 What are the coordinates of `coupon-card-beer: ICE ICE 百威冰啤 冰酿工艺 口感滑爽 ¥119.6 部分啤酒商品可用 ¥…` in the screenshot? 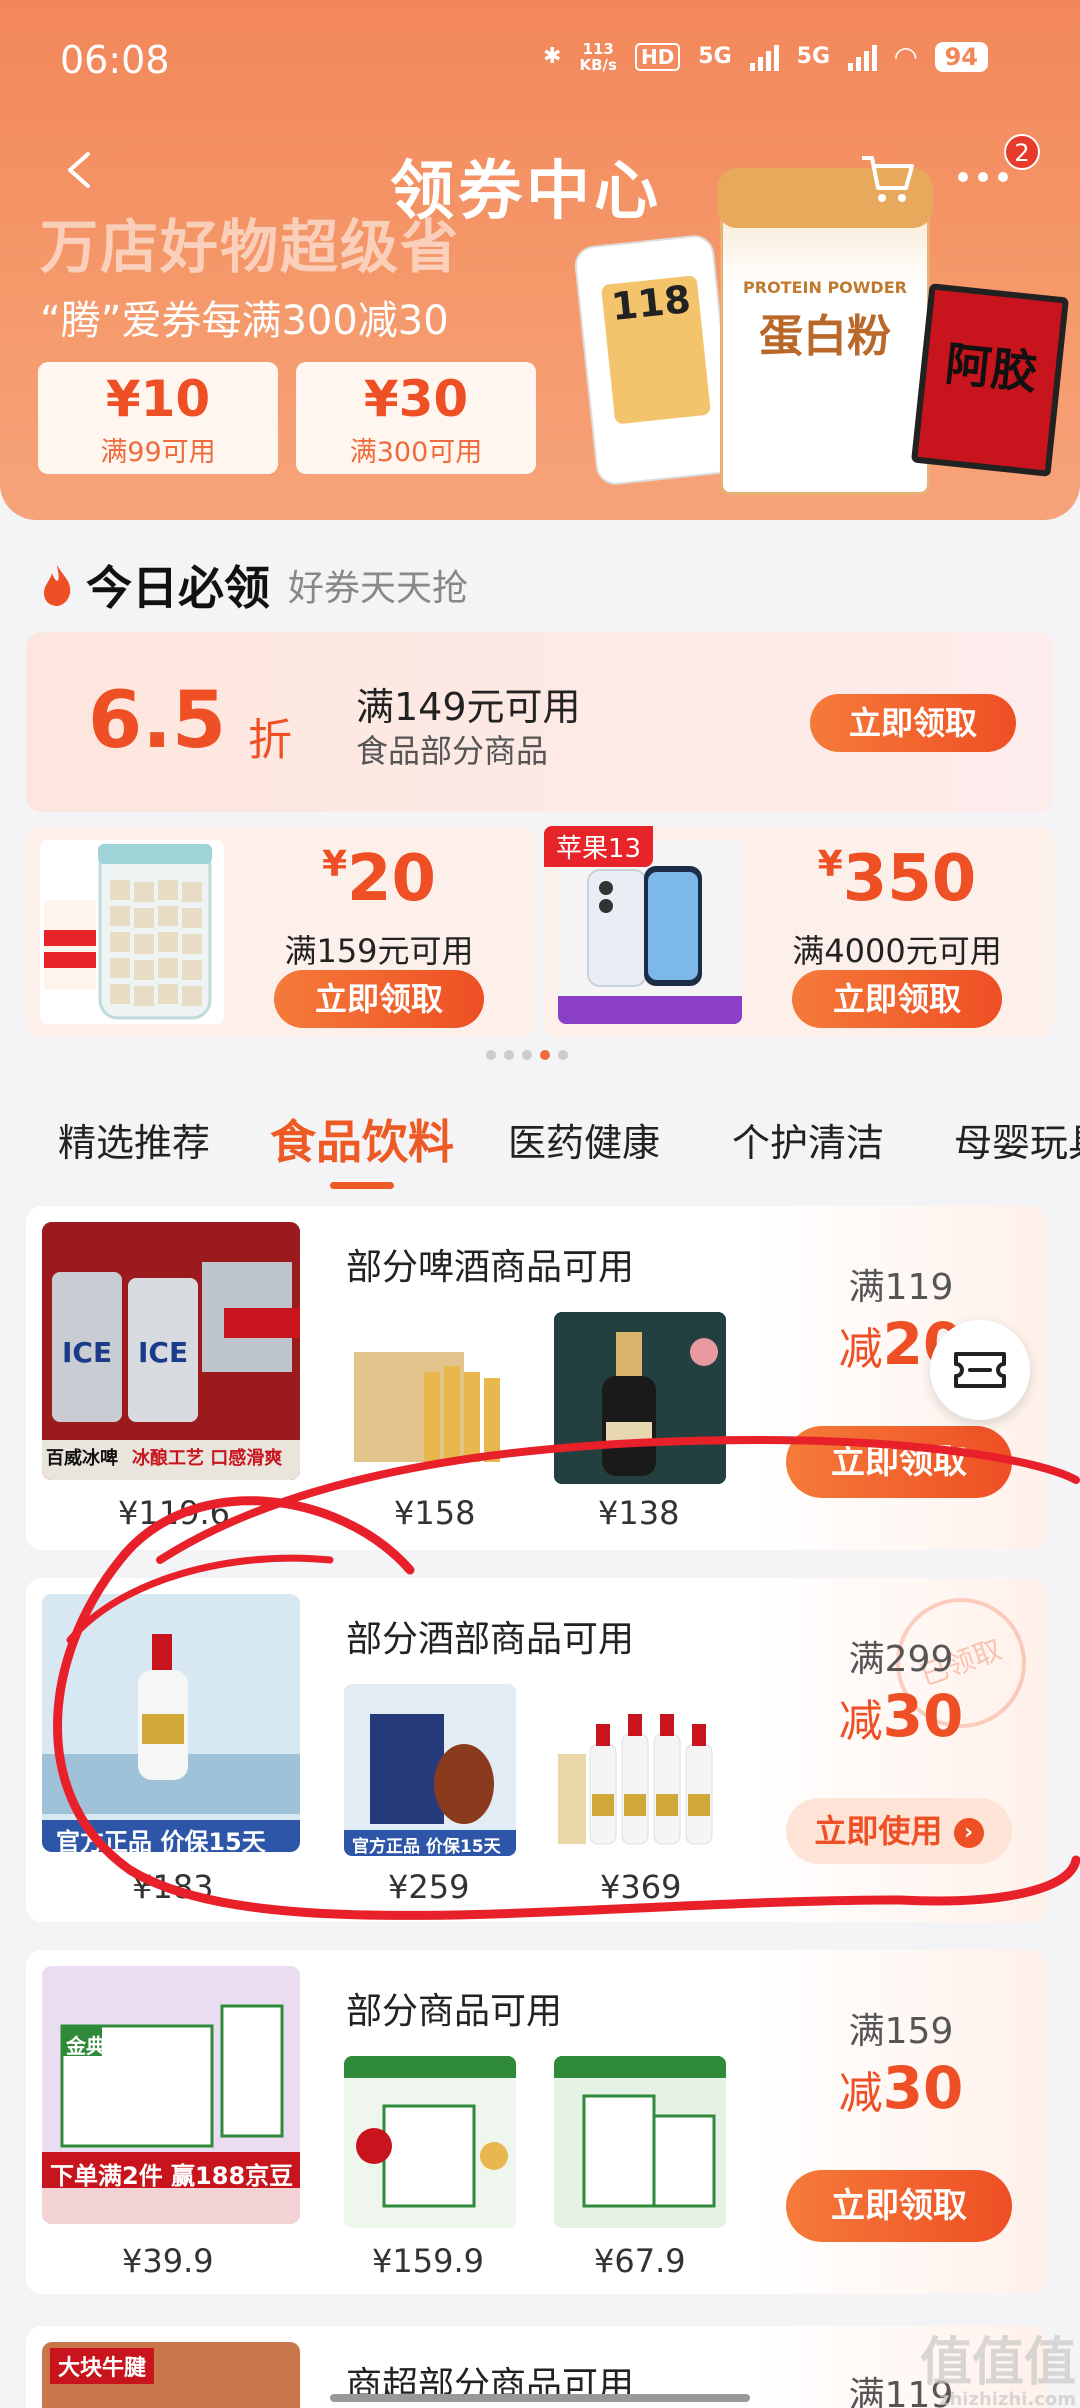 It's located at (536, 1378).